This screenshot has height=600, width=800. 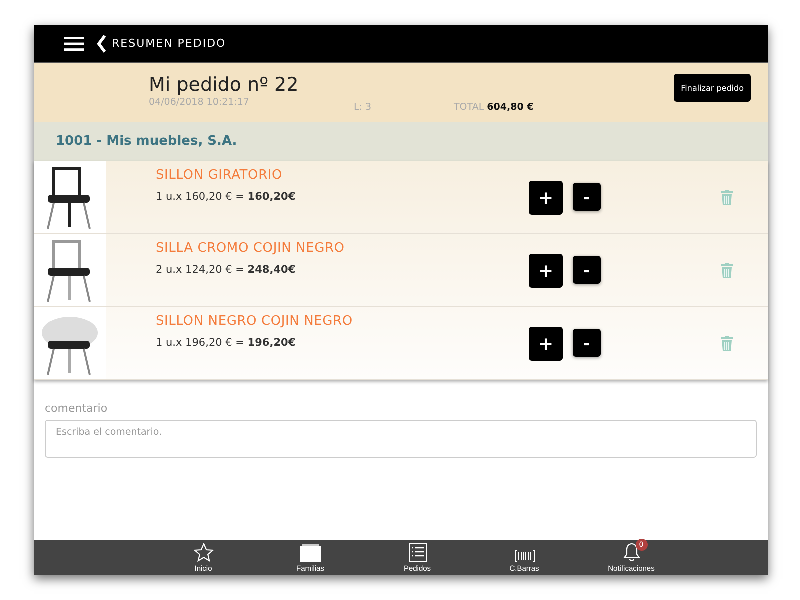 What do you see at coordinates (401, 439) in the screenshot?
I see `comment-field: Escriba el comentario.` at bounding box center [401, 439].